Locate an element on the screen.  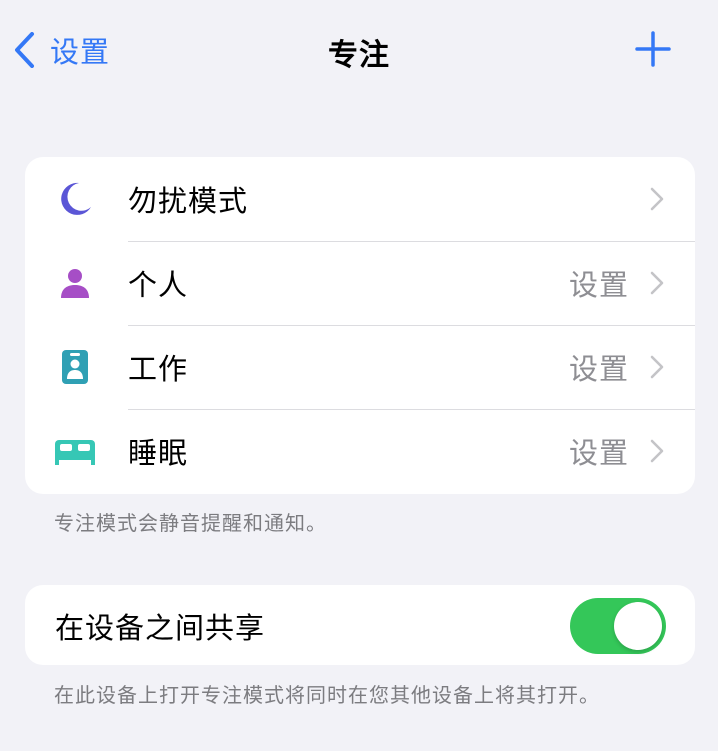
modes-footnote: 专注模式会静音提醒和通知。 is located at coordinates (190, 523).